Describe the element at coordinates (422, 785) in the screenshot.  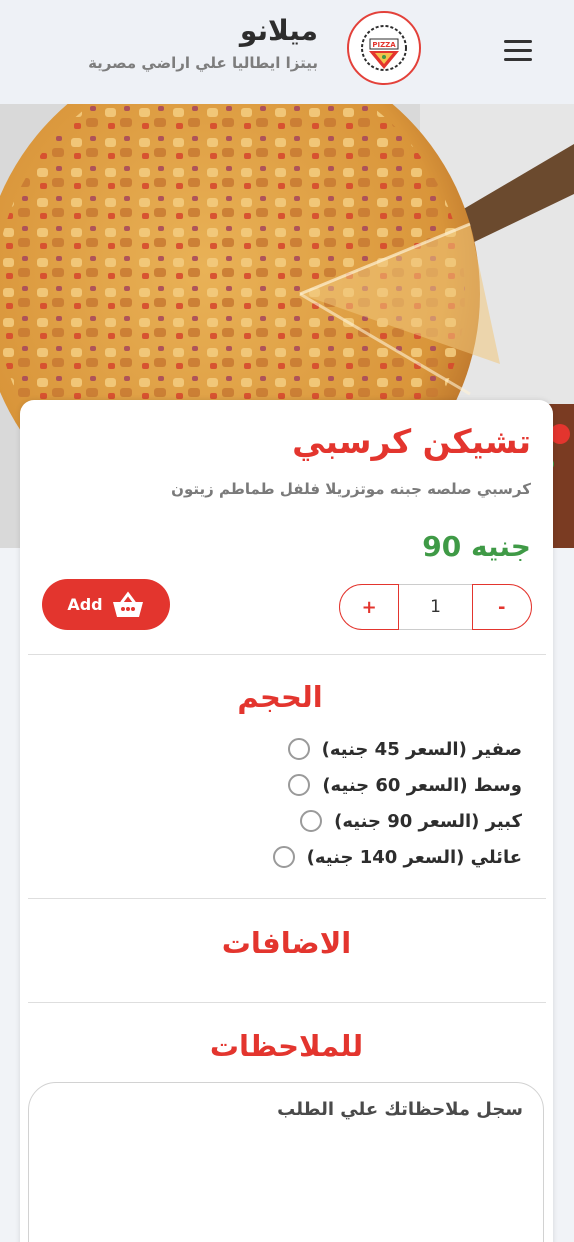
I see `size-option-label: وسط (السعر 60 جنيه)` at that location.